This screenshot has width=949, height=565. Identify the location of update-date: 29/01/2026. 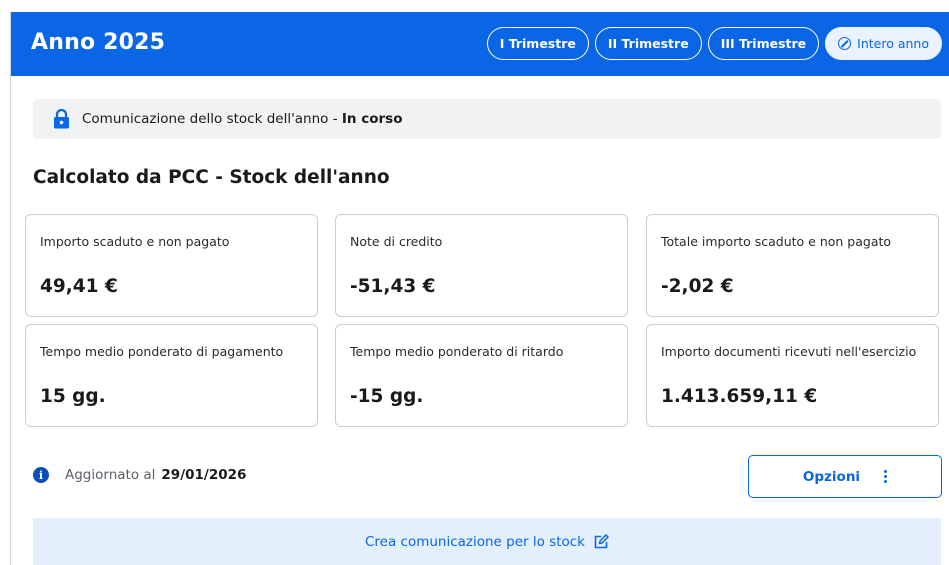
(204, 475).